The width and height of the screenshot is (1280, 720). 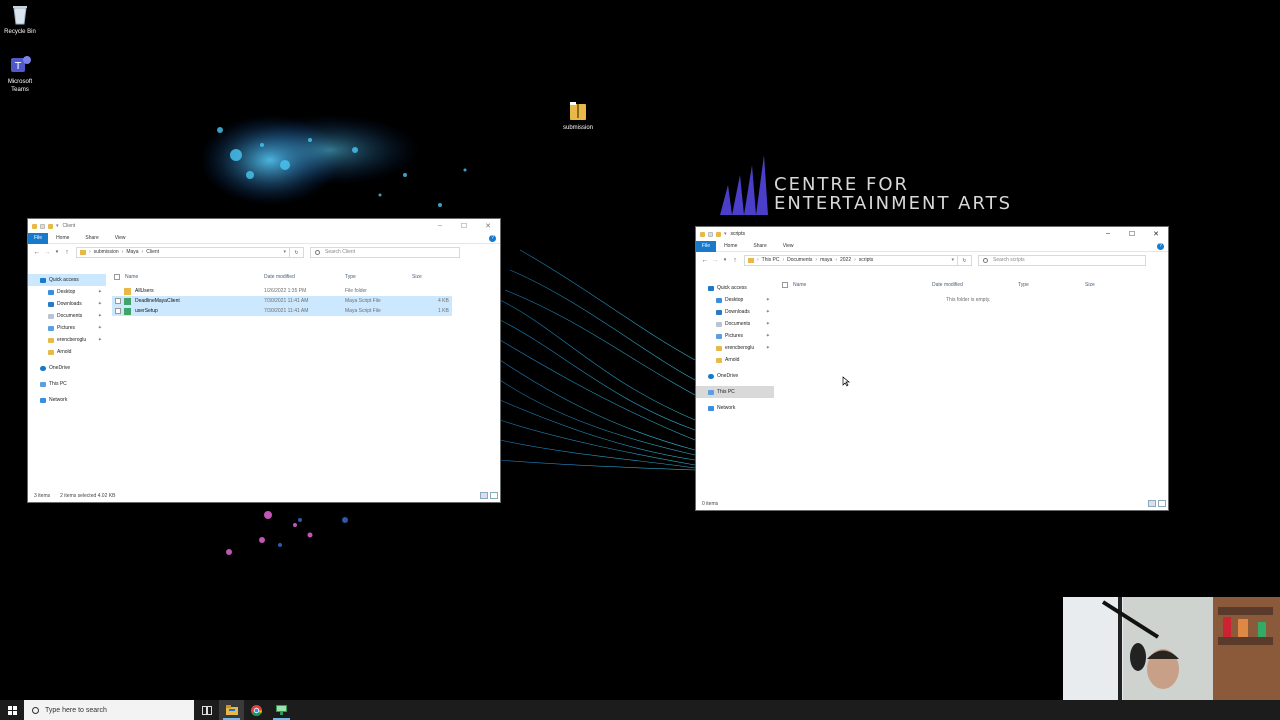 I want to click on nav-label: Arnold, so click(x=64, y=352).